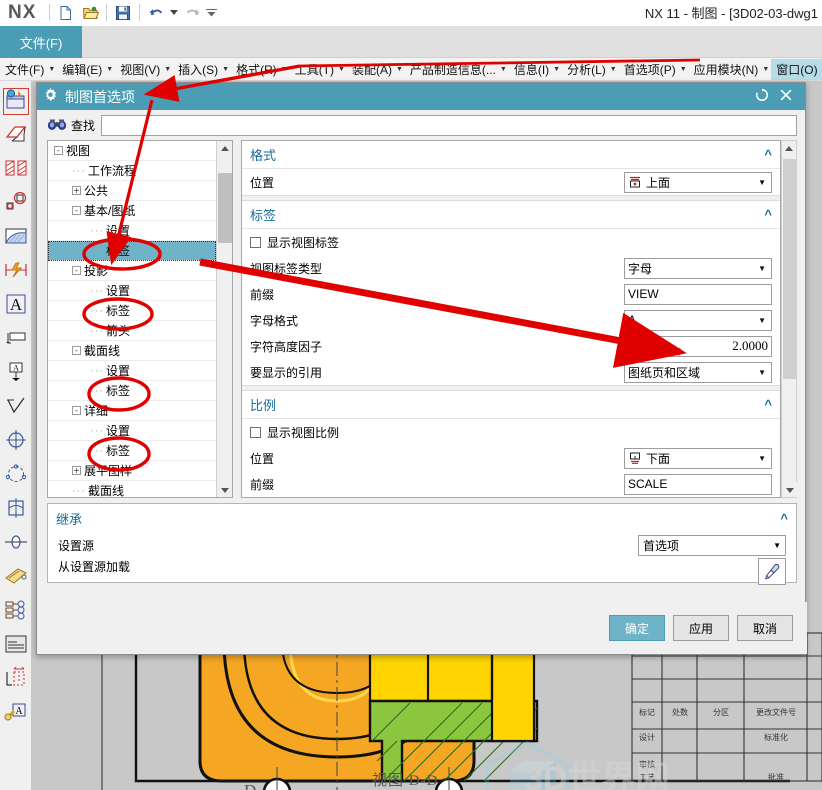  I want to click on surface-finish-icon, so click(16, 407).